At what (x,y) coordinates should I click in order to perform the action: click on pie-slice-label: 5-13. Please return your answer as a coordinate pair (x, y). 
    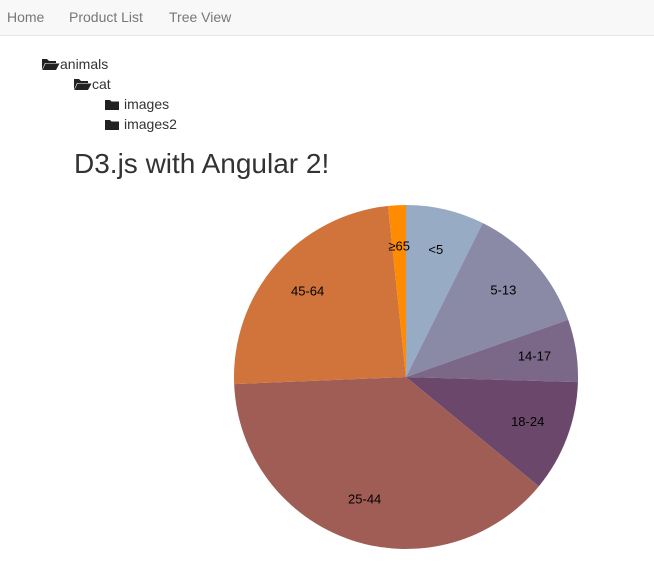
    Looking at the image, I should click on (503, 289).